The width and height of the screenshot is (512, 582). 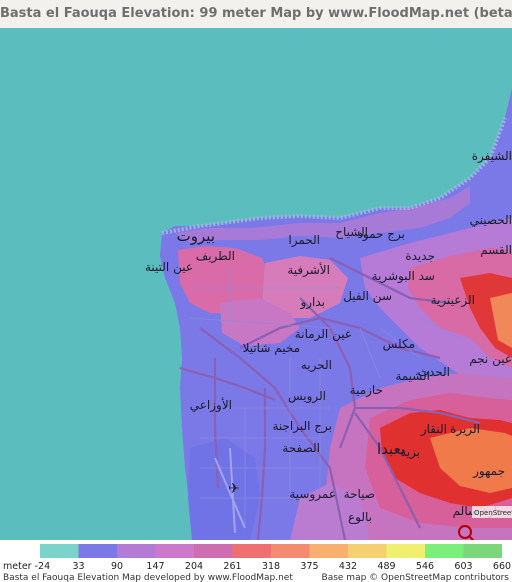 I want to click on map-label: الحصيني, so click(x=491, y=220).